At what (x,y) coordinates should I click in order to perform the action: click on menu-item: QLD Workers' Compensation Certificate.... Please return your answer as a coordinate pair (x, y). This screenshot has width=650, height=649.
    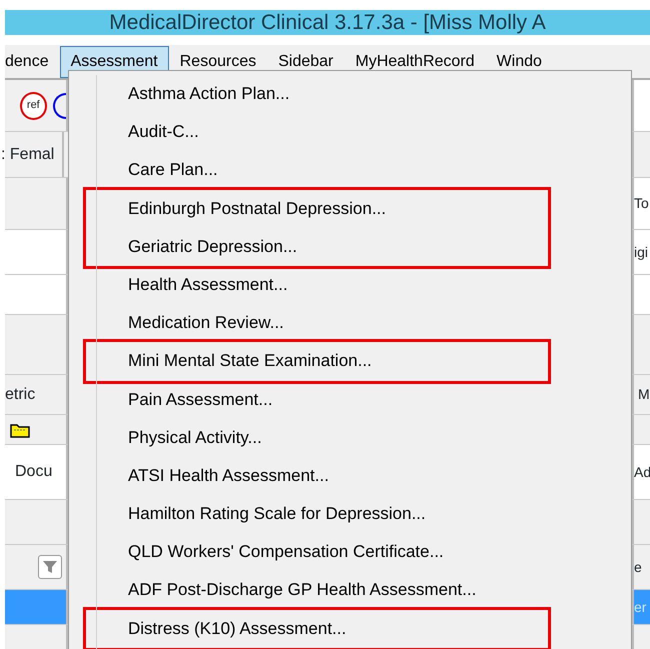
    Looking at the image, I should click on (350, 552).